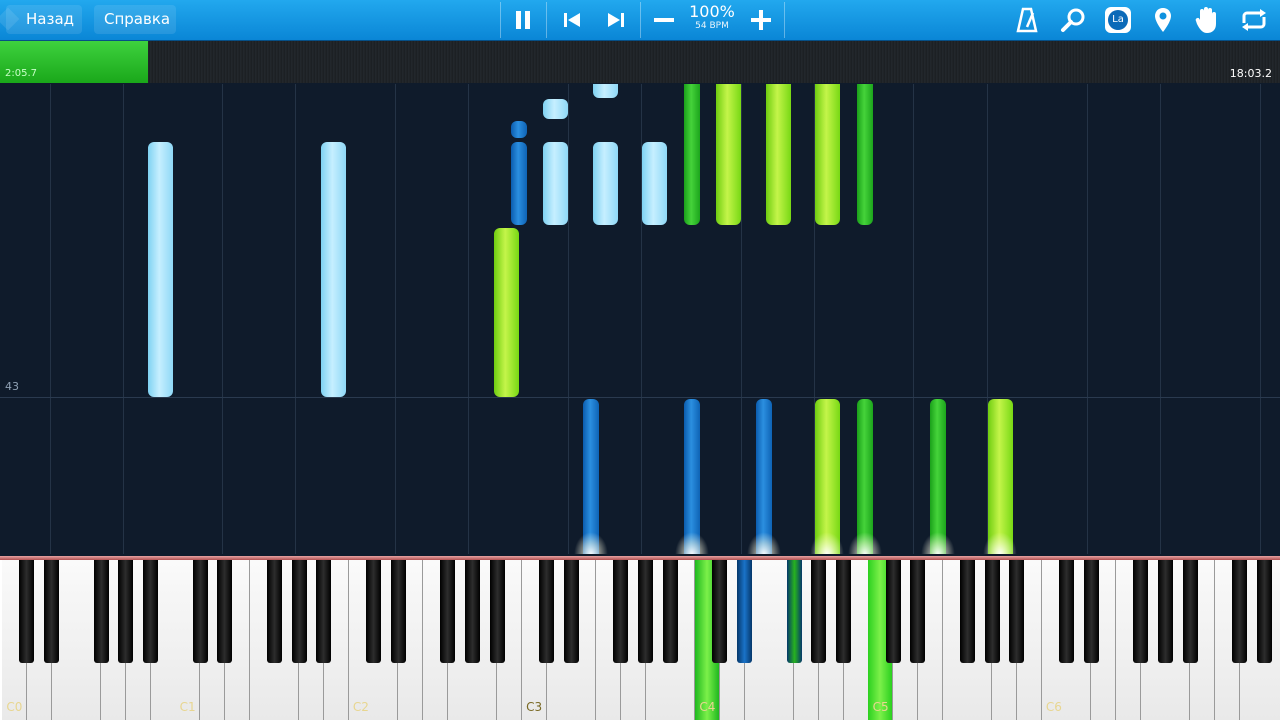 The height and width of the screenshot is (720, 1280). What do you see at coordinates (712, 26) in the screenshot?
I see `speed-bpm: 54 BPM` at bounding box center [712, 26].